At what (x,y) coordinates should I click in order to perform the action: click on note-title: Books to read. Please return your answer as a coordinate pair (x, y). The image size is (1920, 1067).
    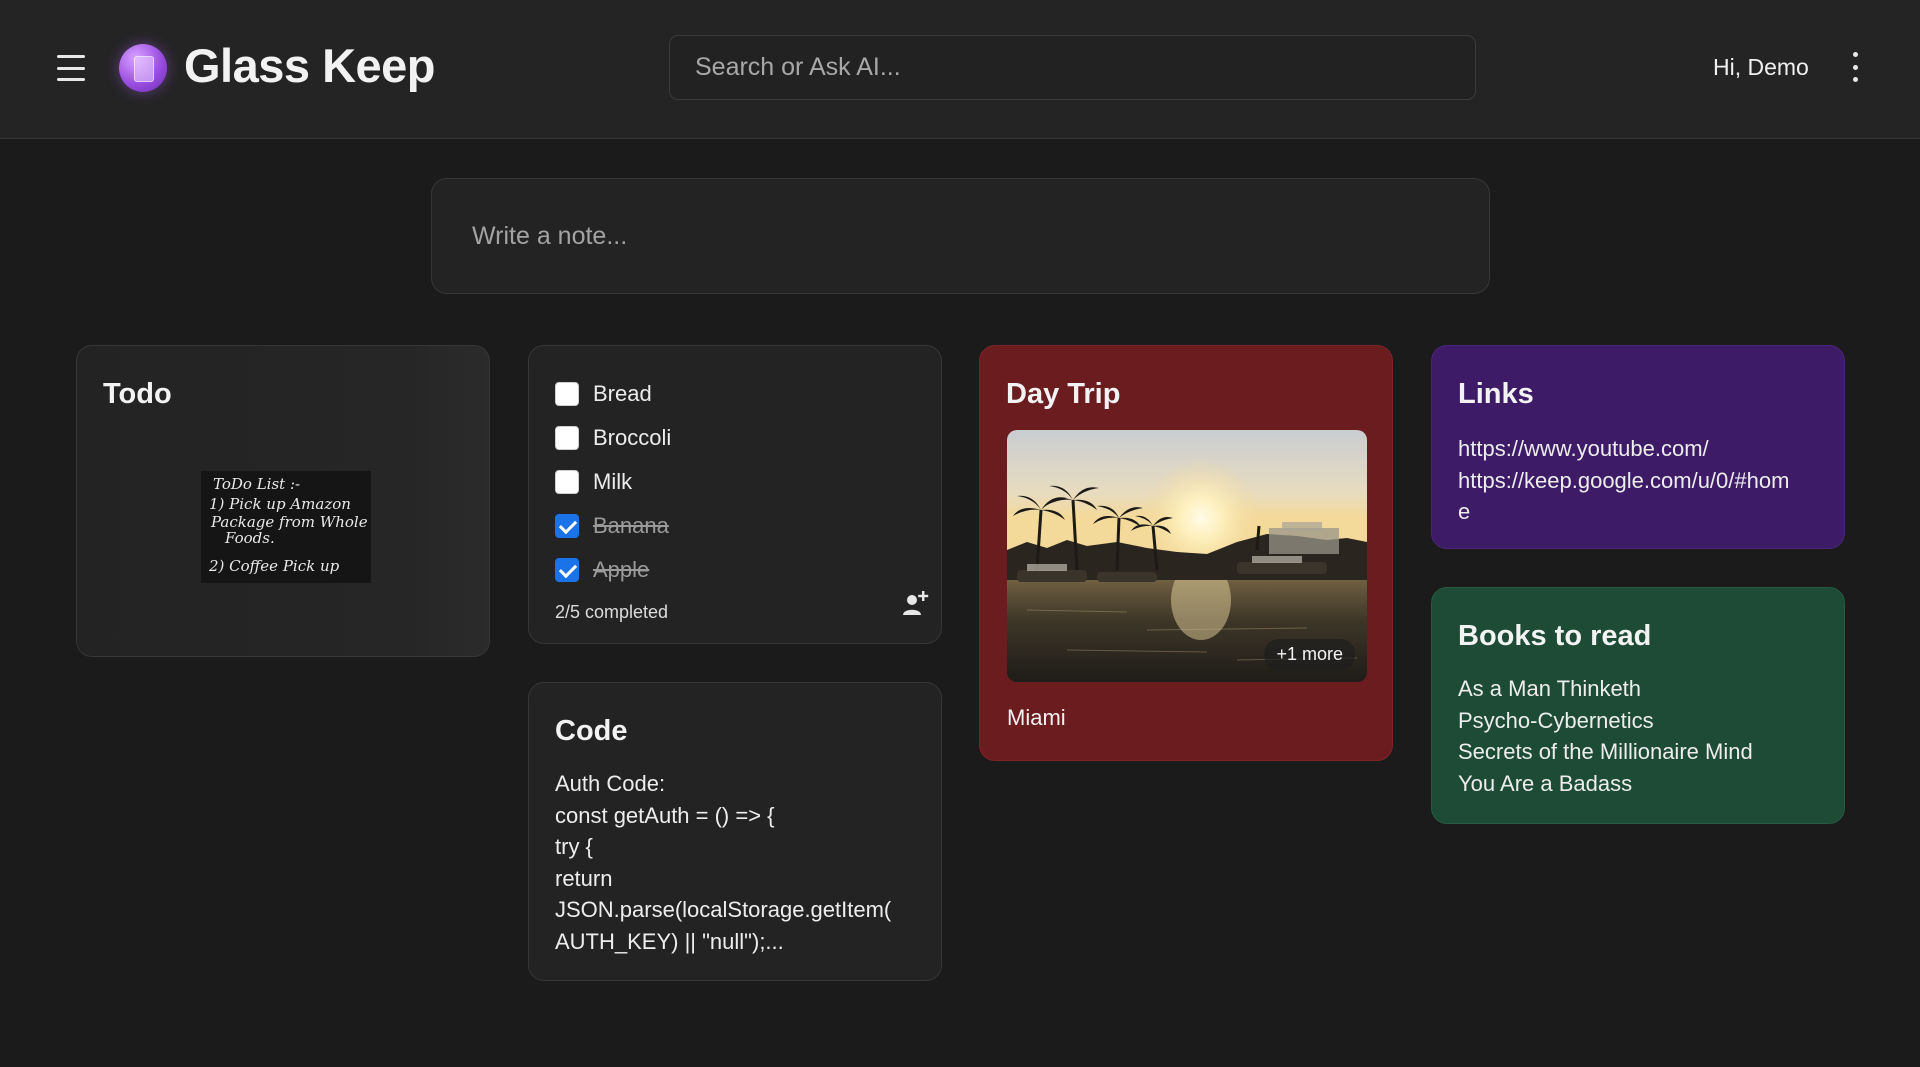
    Looking at the image, I should click on (1555, 636).